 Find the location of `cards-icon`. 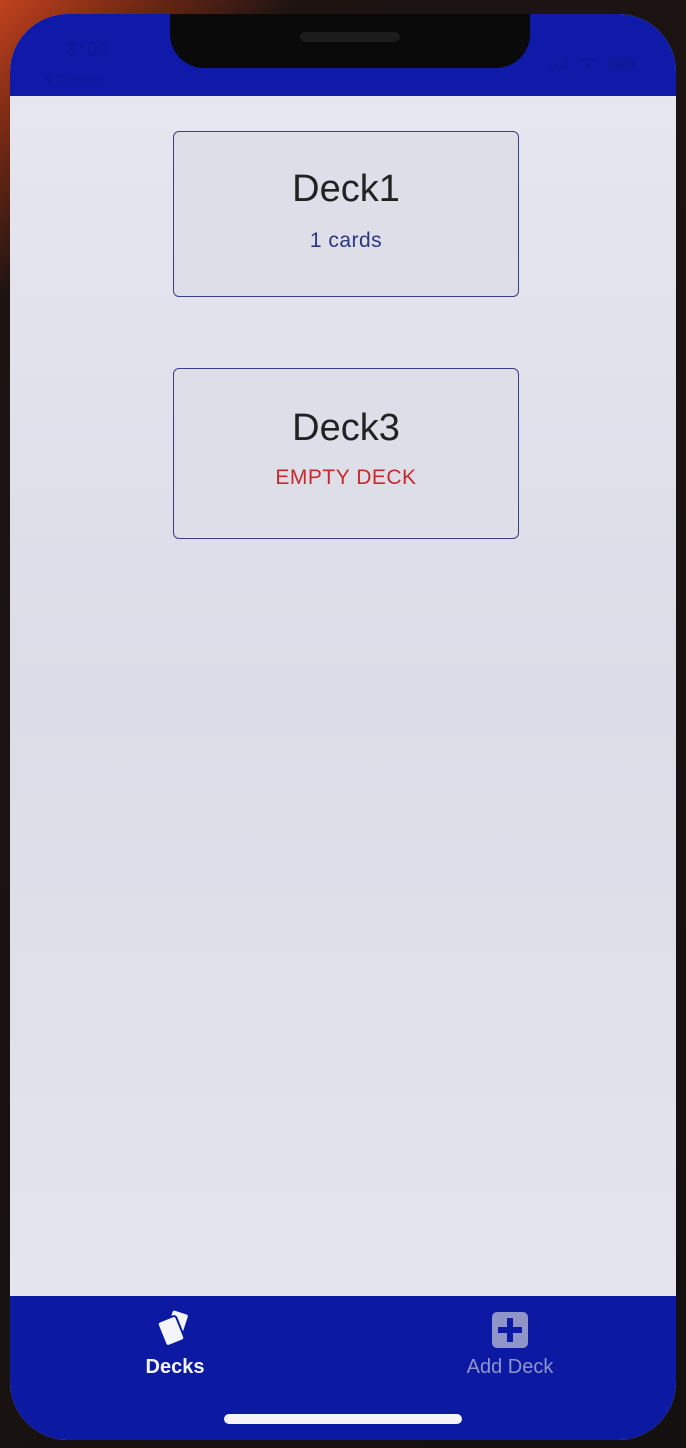

cards-icon is located at coordinates (172, 1328).